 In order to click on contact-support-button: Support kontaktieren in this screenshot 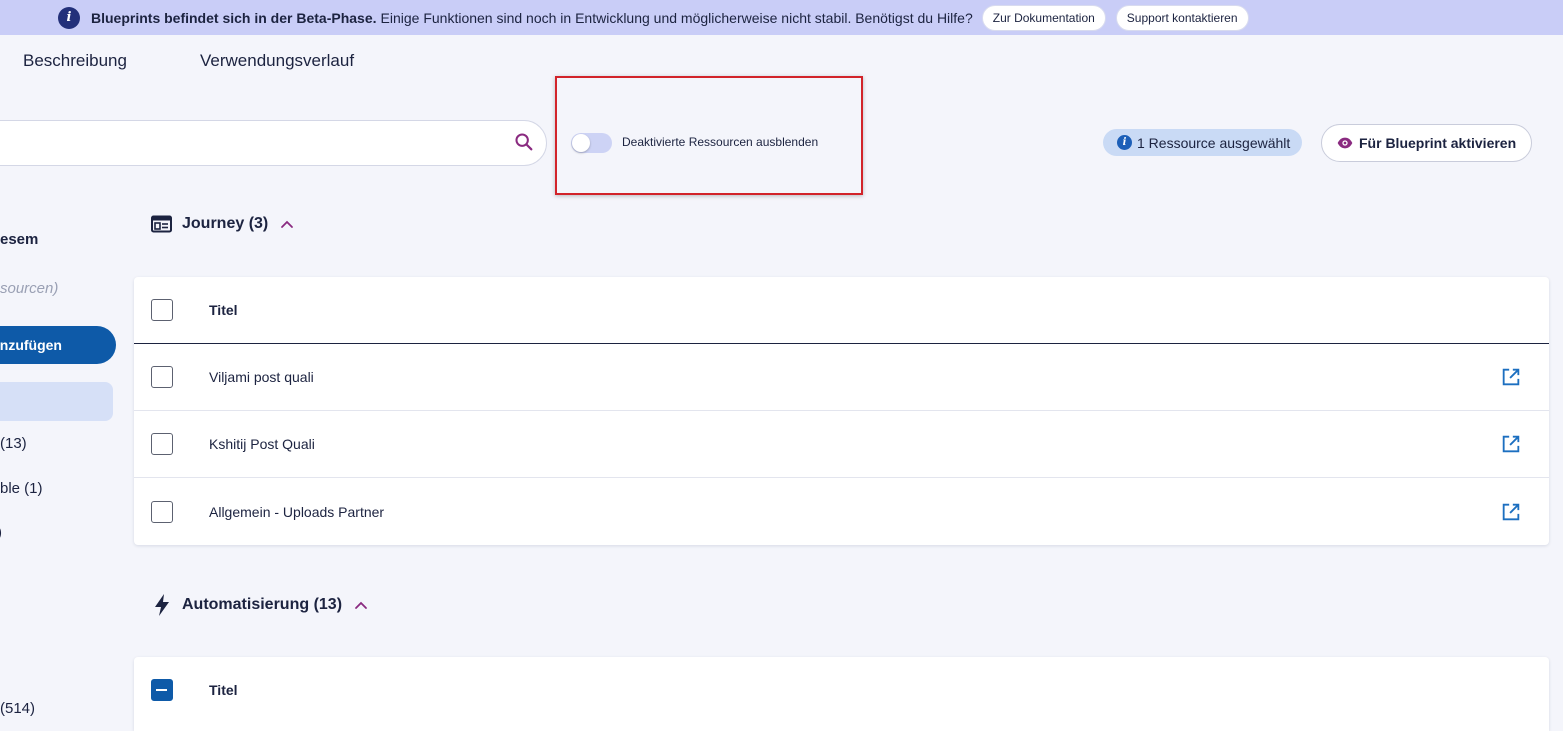, I will do `click(1182, 17)`.